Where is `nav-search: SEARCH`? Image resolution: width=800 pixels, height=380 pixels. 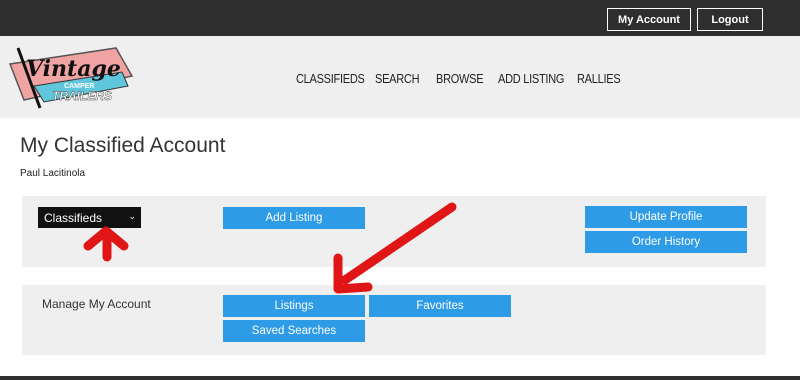 nav-search: SEARCH is located at coordinates (397, 79).